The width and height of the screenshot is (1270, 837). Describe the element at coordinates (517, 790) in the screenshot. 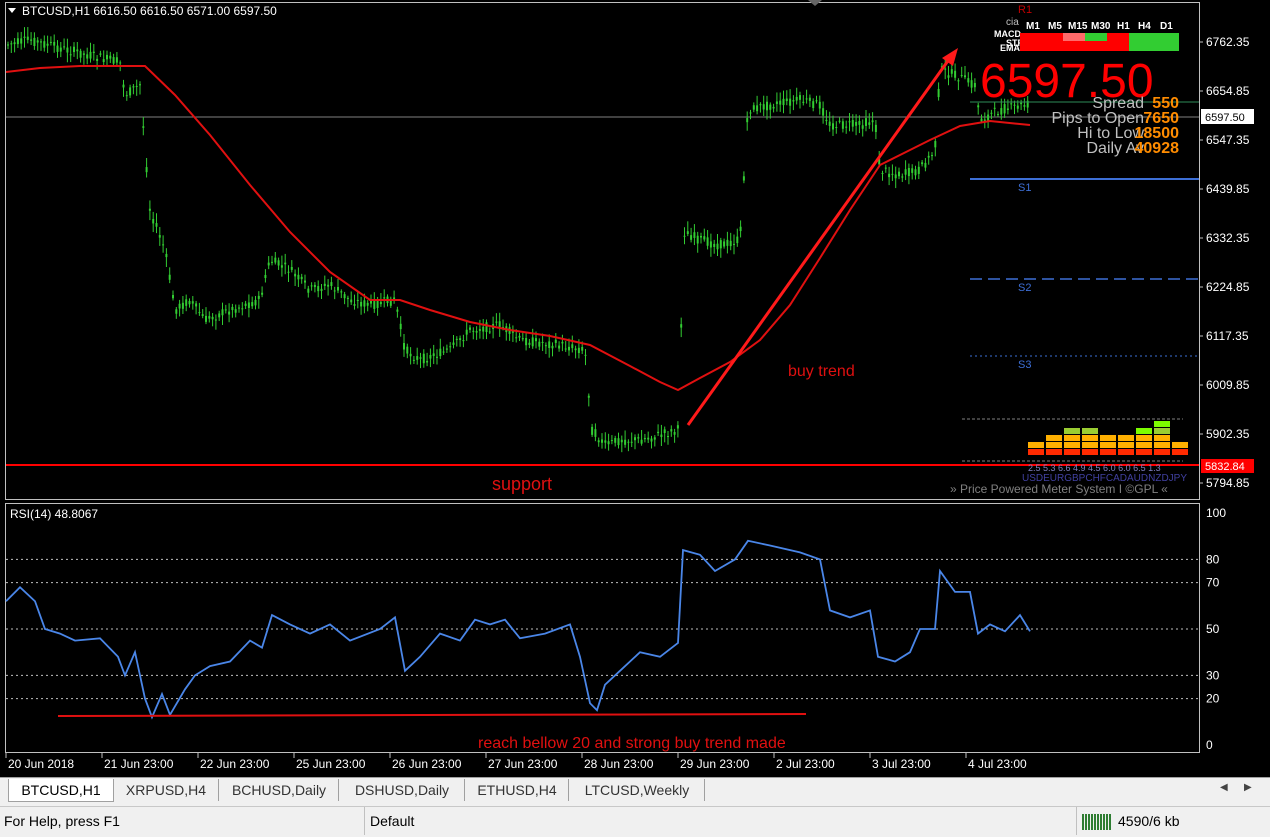

I see `tab-ethusd-h4: ETHUSD,H4` at that location.